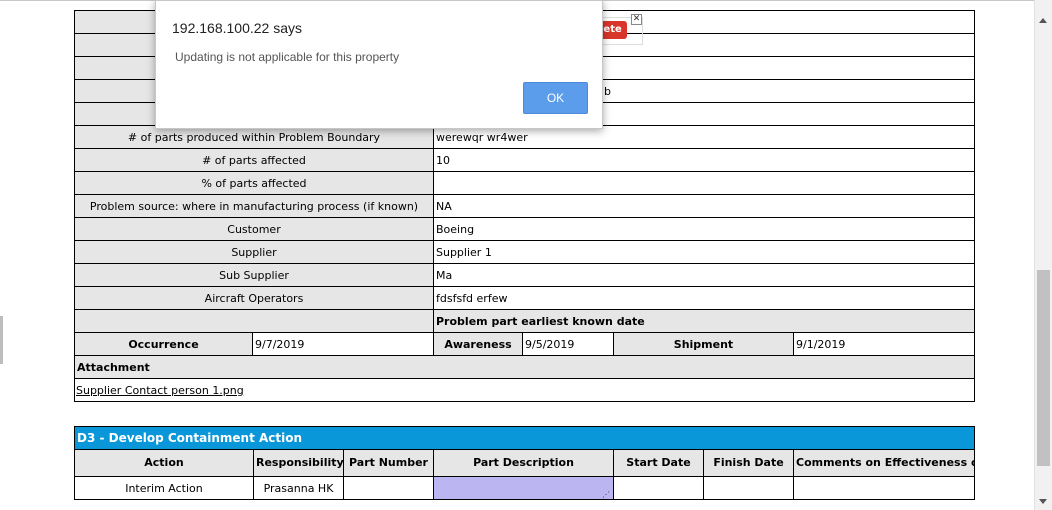  I want to click on start-date-cell, so click(658, 488).